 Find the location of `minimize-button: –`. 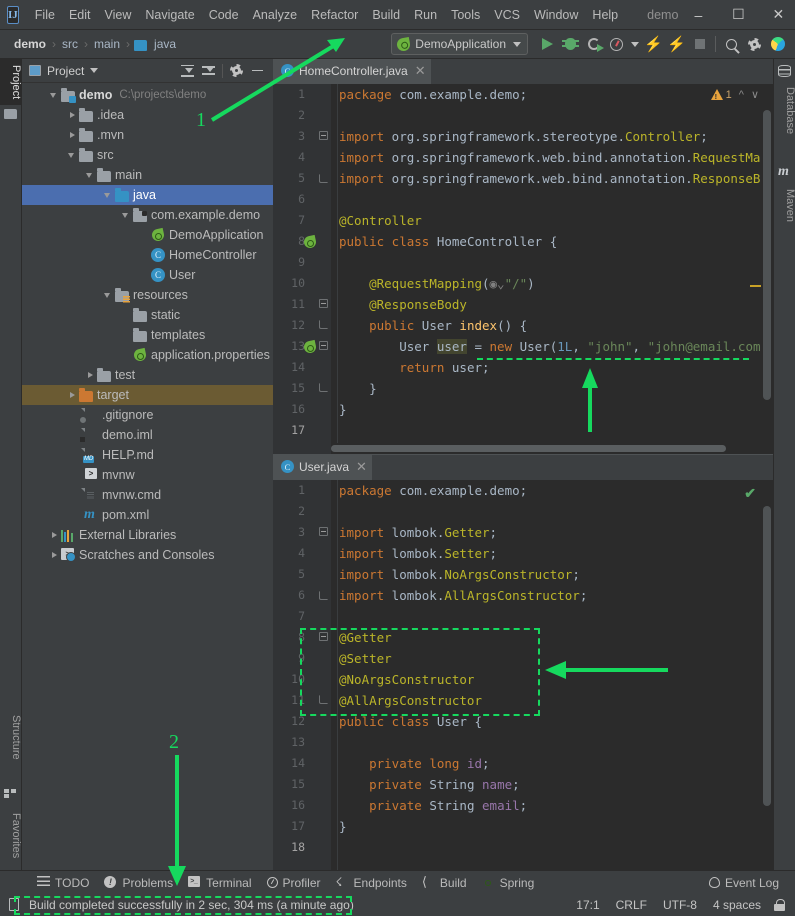

minimize-button: – is located at coordinates (698, 14).